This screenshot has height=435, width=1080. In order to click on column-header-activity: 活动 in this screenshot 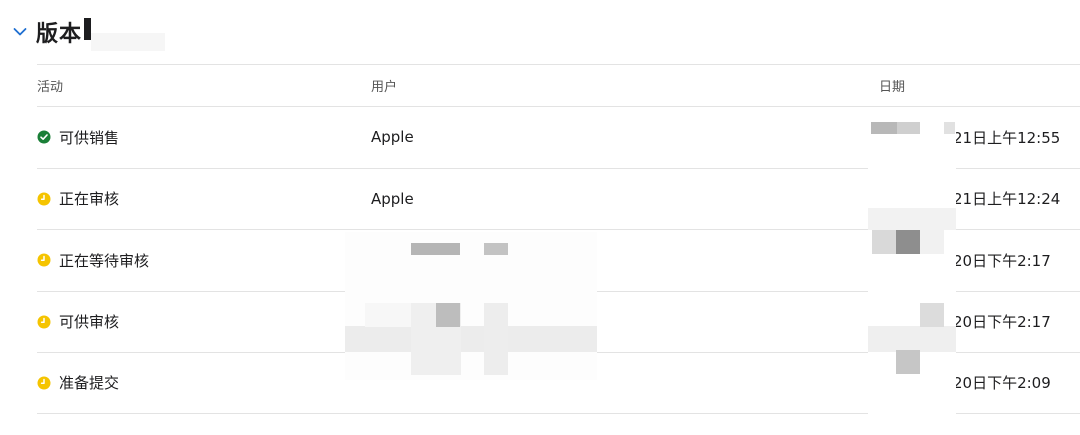, I will do `click(50, 87)`.